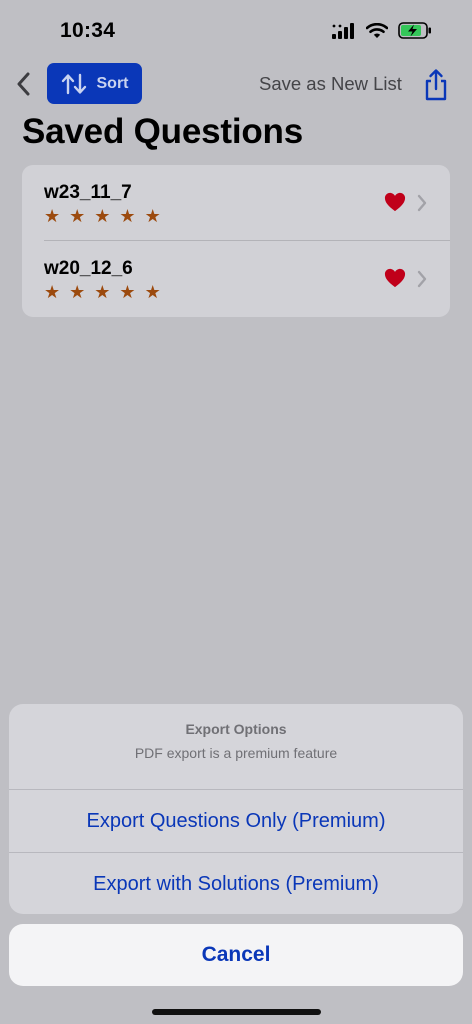  Describe the element at coordinates (236, 1012) in the screenshot. I see `home-indicator` at that location.